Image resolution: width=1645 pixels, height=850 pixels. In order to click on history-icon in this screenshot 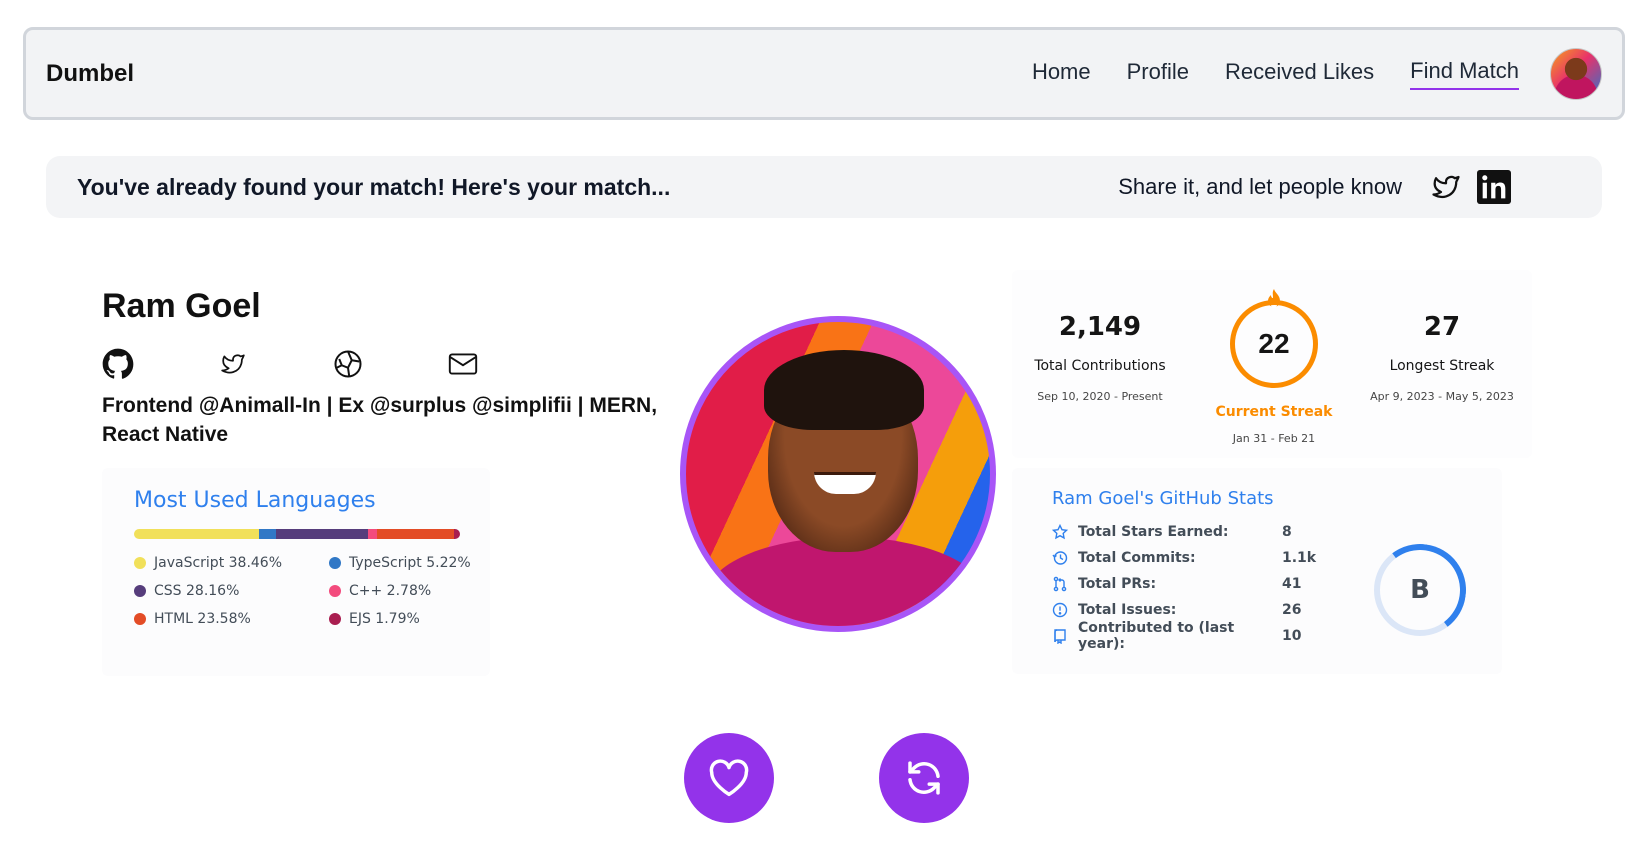, I will do `click(1060, 558)`.